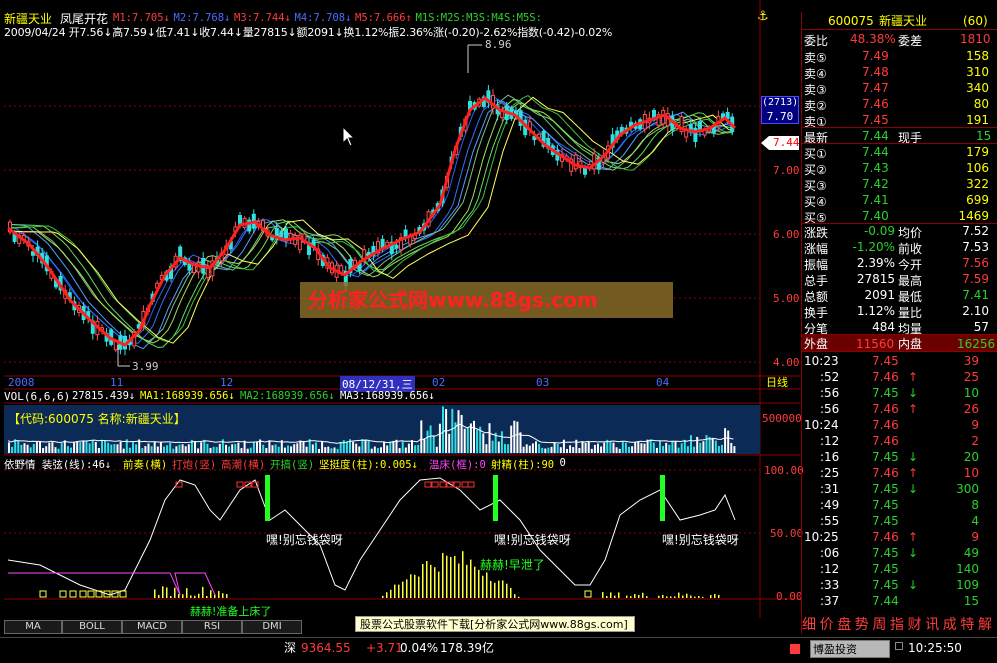  Describe the element at coordinates (663, 382) in the screenshot. I see `date-label: 04` at that location.